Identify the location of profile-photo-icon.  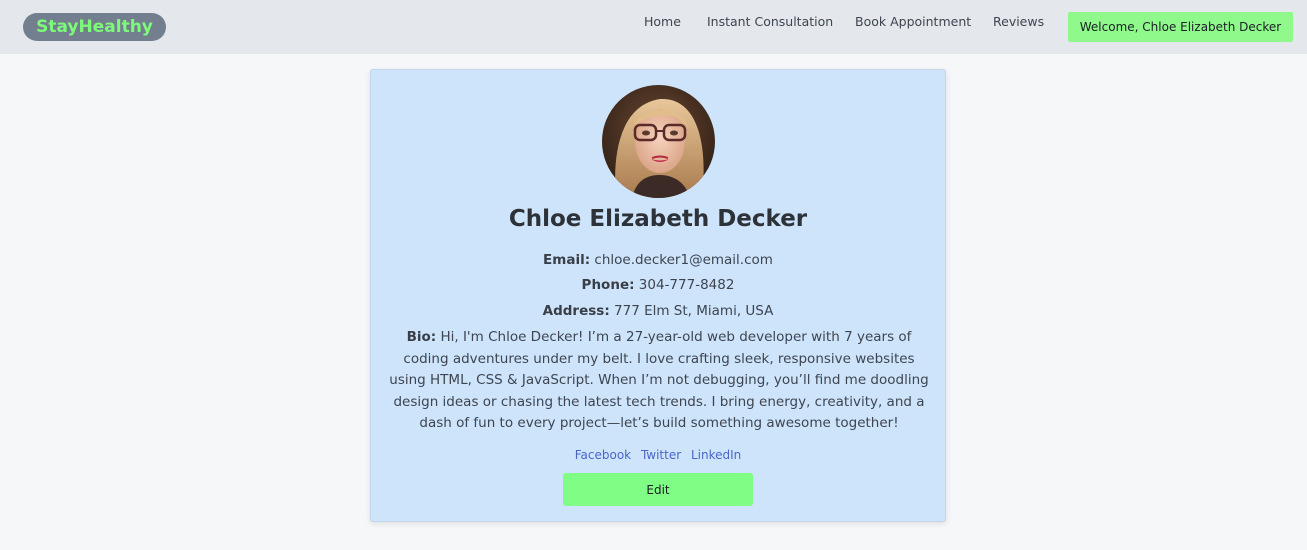
(658, 141).